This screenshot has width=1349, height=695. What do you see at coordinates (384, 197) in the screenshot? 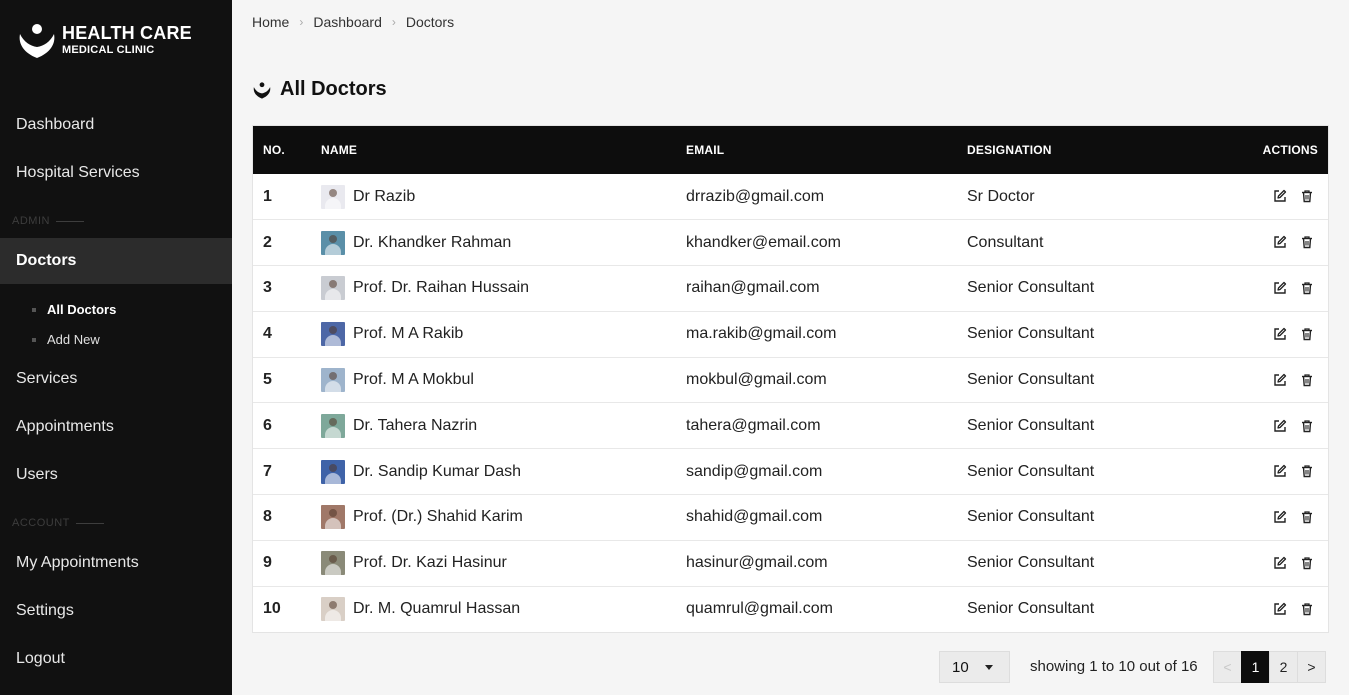
I see `doctor-name: Dr Razib` at bounding box center [384, 197].